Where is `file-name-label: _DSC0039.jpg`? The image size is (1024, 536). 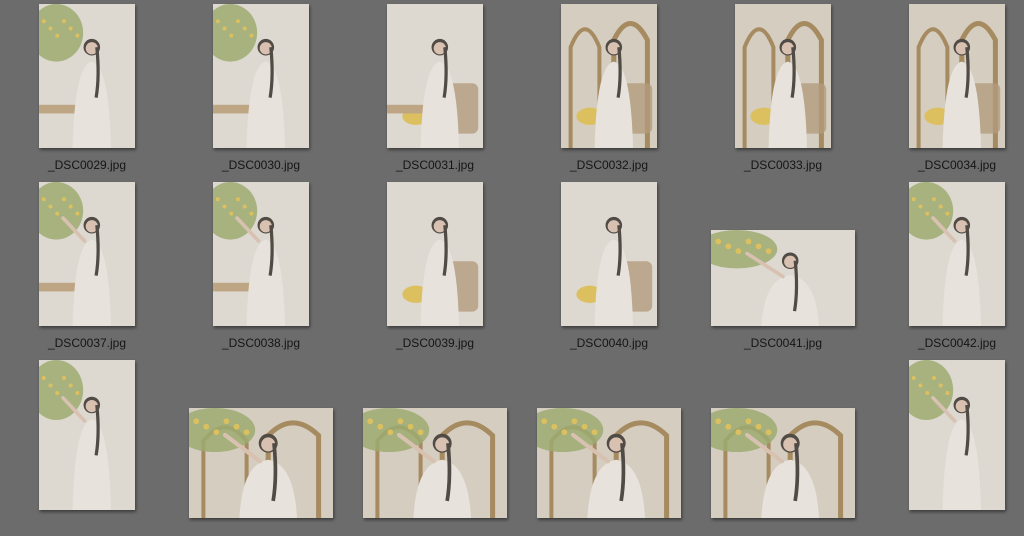
file-name-label: _DSC0039.jpg is located at coordinates (435, 343).